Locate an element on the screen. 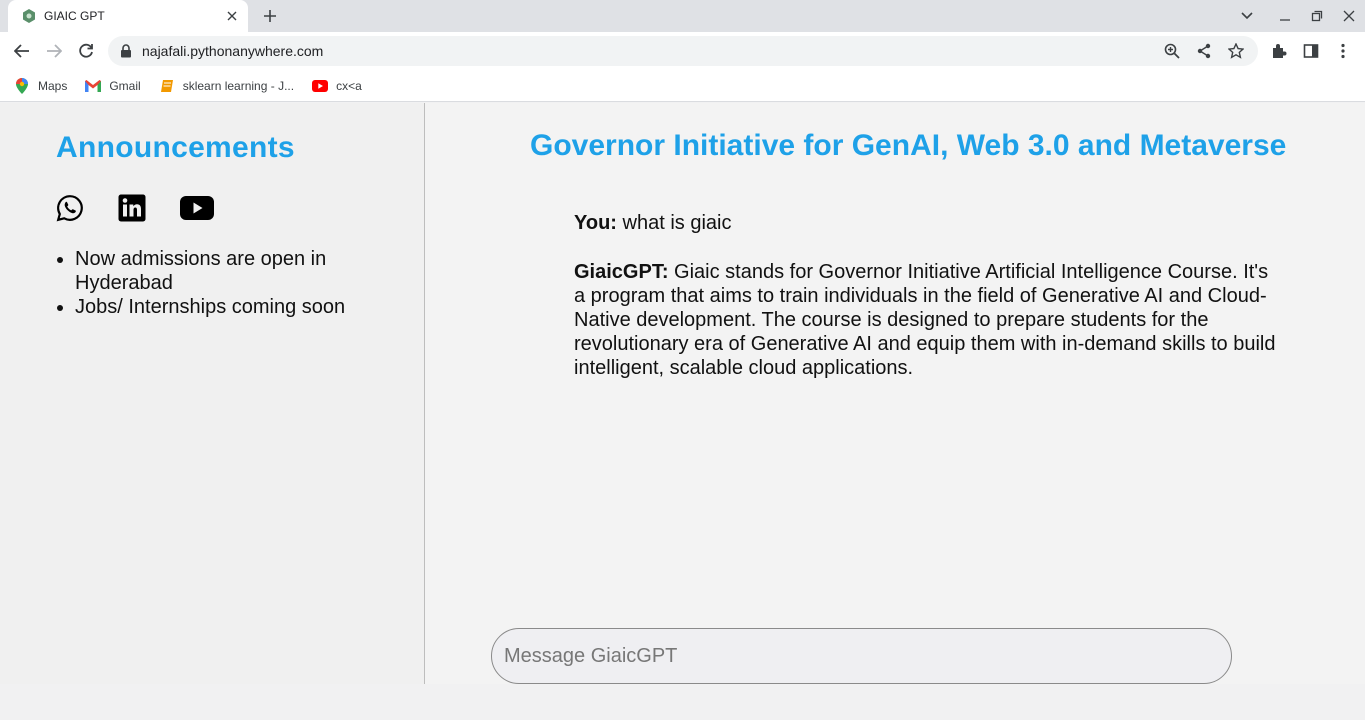 This screenshot has width=1365, height=720. back-icon is located at coordinates (22, 51).